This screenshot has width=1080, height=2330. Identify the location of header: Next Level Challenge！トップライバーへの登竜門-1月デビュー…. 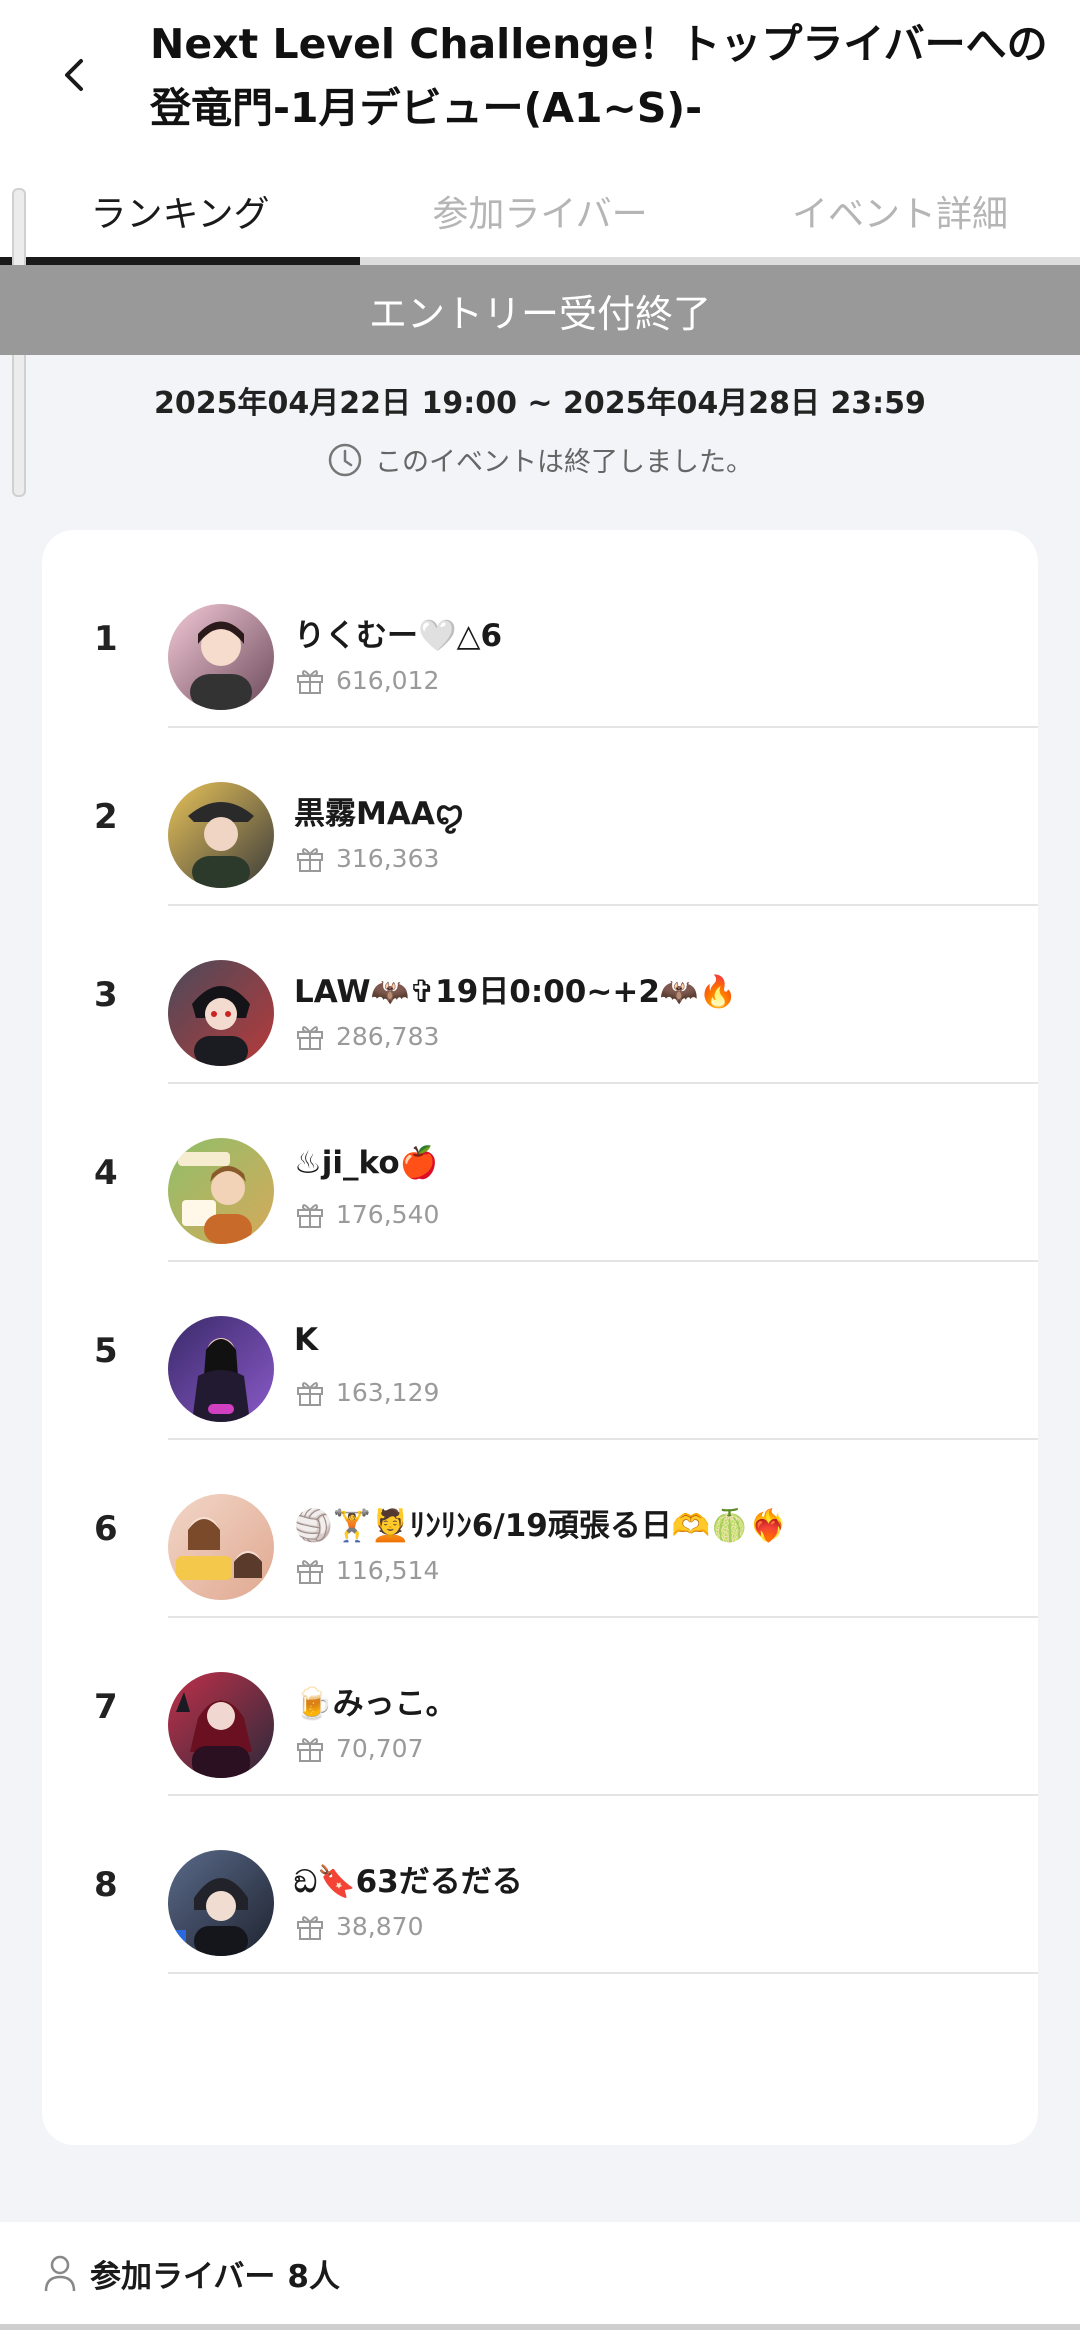
(540, 87).